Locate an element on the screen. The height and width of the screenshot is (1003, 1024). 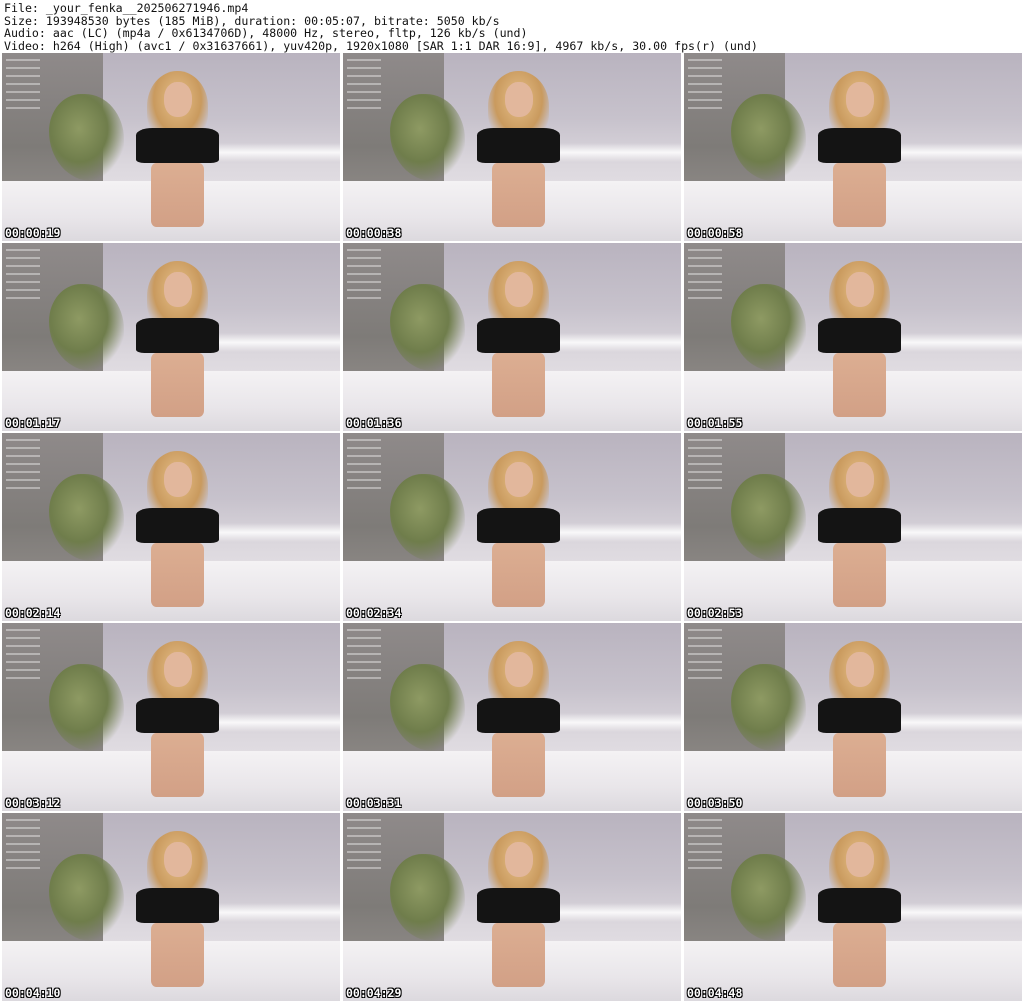
video-thumbnail: 00:04:29 is located at coordinates (512, 907).